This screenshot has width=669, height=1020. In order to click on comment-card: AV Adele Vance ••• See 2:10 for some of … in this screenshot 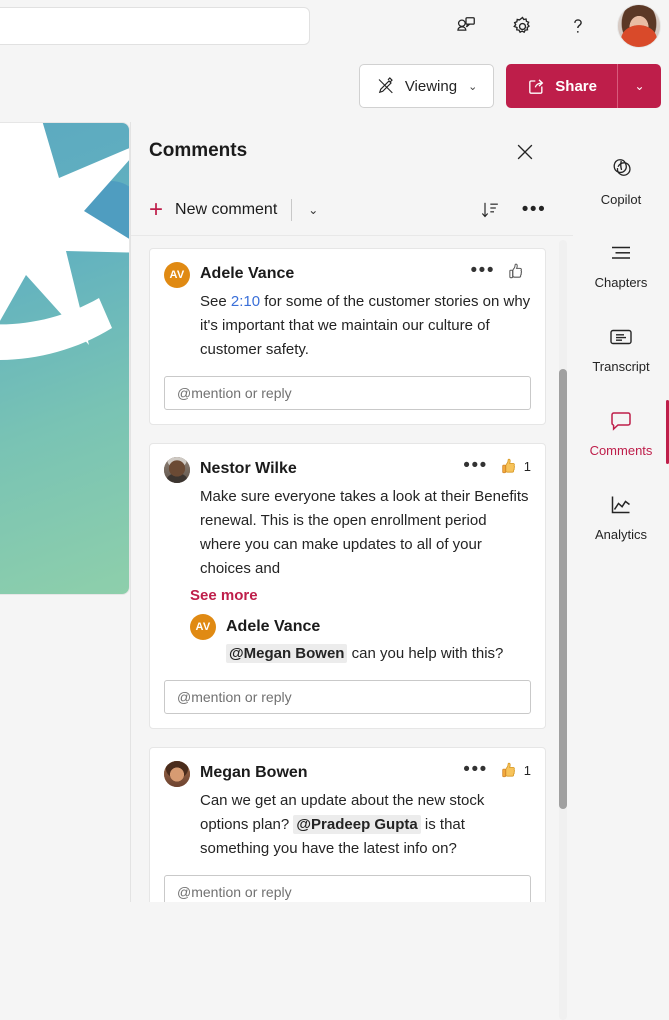, I will do `click(347, 336)`.